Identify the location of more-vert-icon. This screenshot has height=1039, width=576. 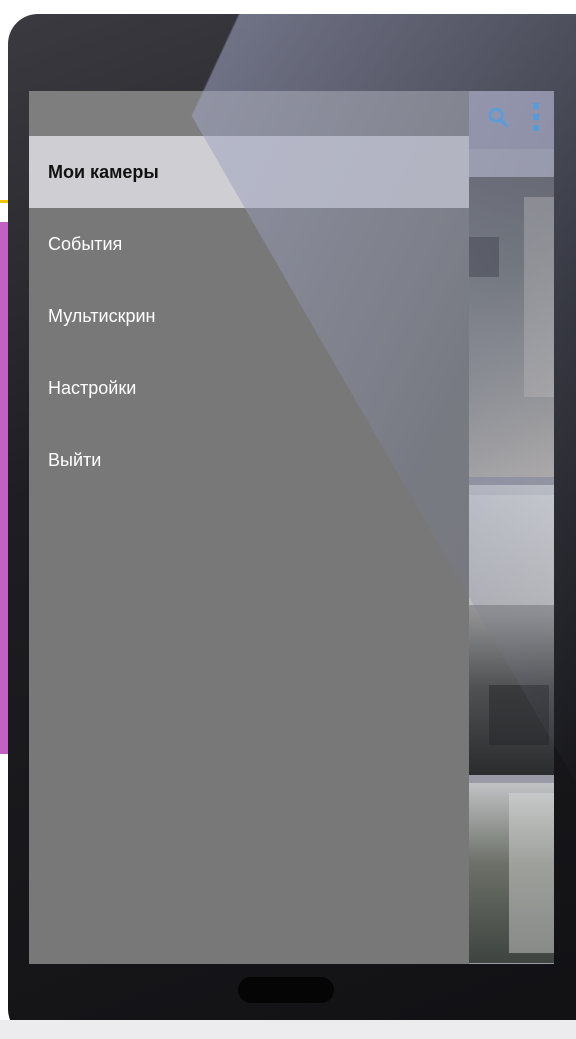
(536, 117).